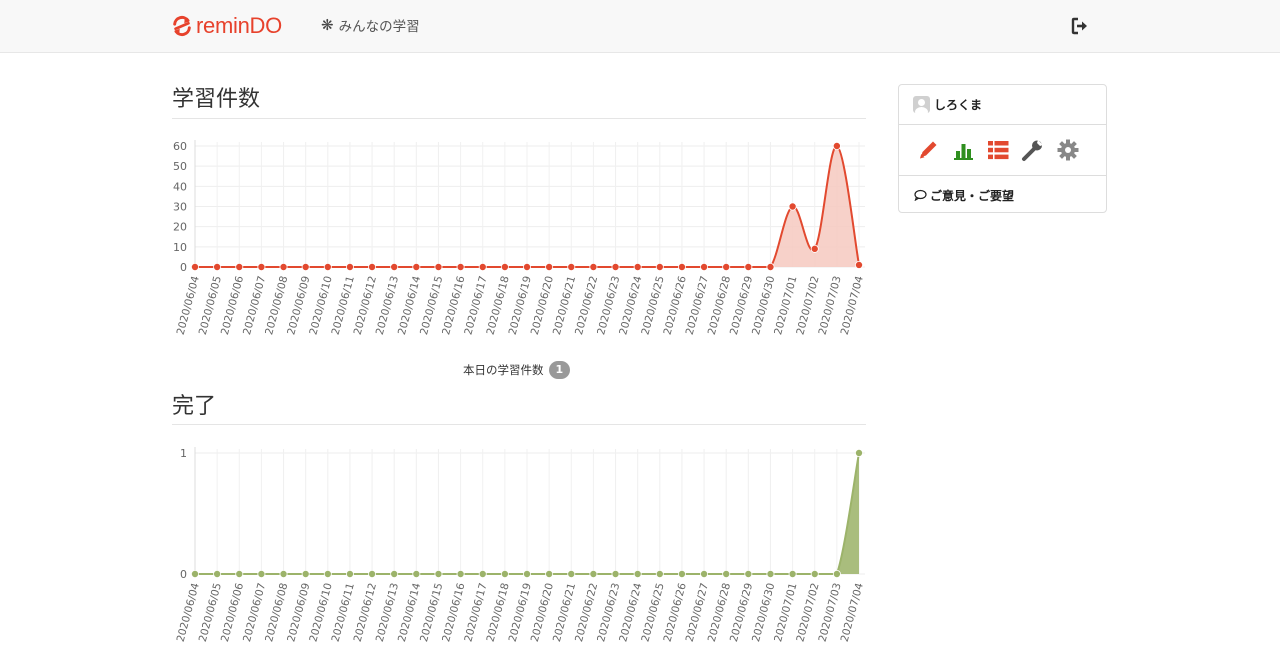  Describe the element at coordinates (519, 424) in the screenshot. I see `completed-divider` at that location.